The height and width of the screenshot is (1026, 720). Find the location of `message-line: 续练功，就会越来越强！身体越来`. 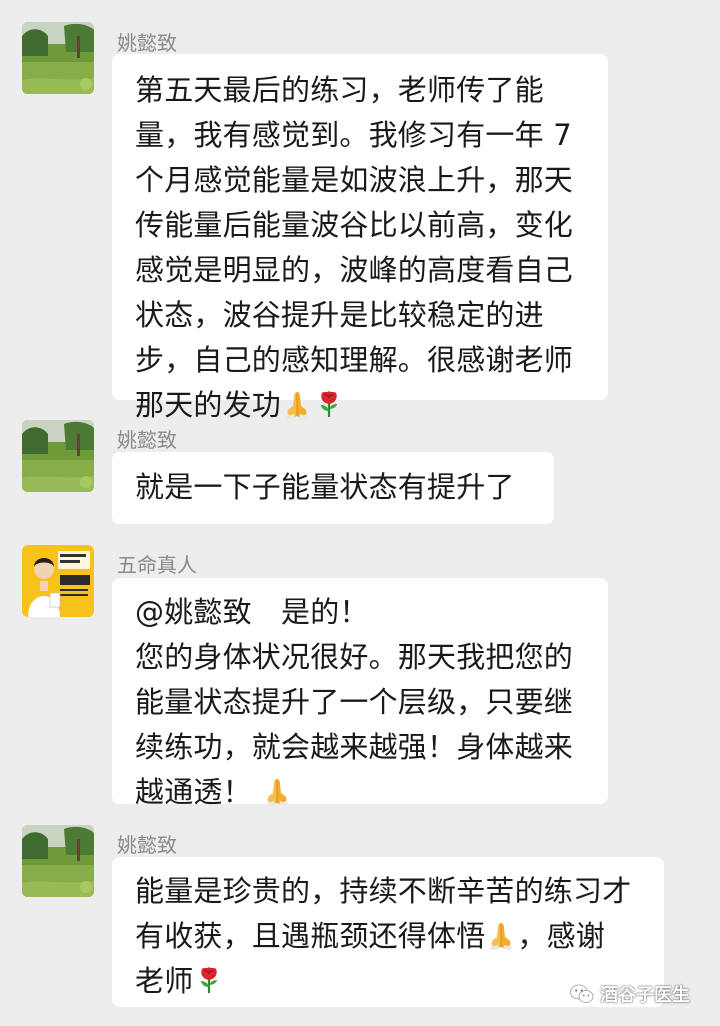

message-line: 续练功，就会越来越强！身体越来 is located at coordinates (354, 747).